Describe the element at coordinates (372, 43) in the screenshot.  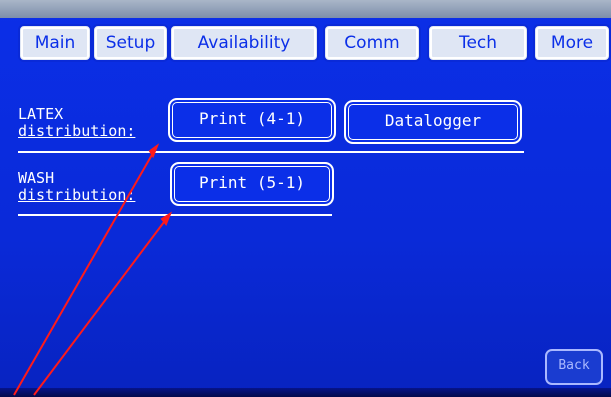
I see `tab-comm: Comm` at that location.